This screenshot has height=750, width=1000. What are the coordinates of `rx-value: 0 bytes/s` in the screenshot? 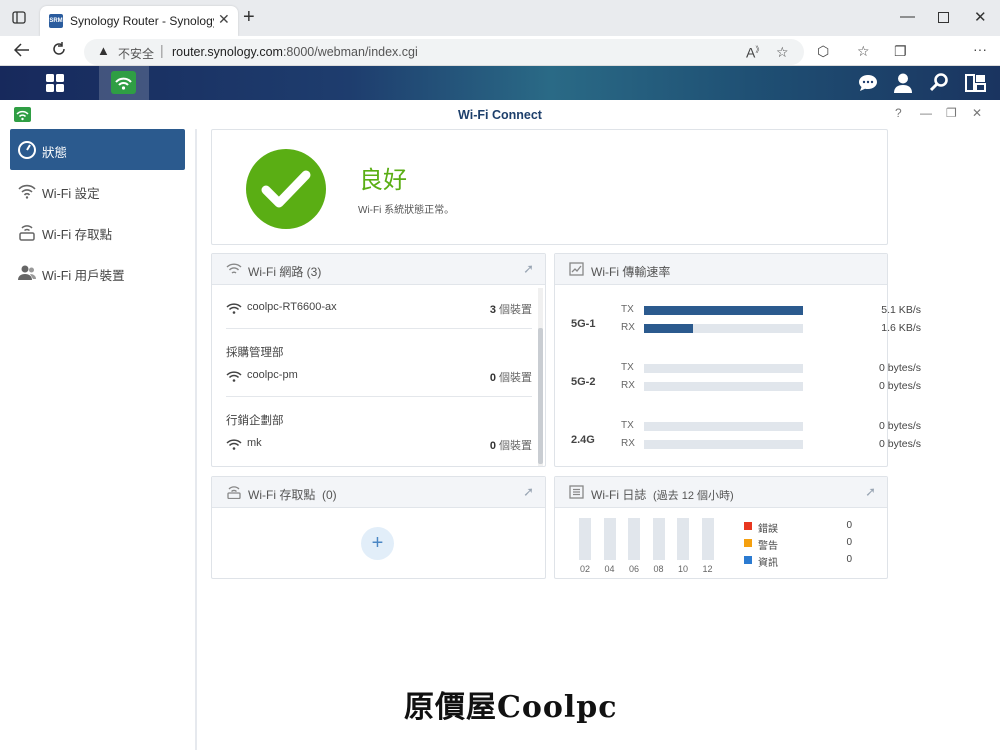 It's located at (899, 386).